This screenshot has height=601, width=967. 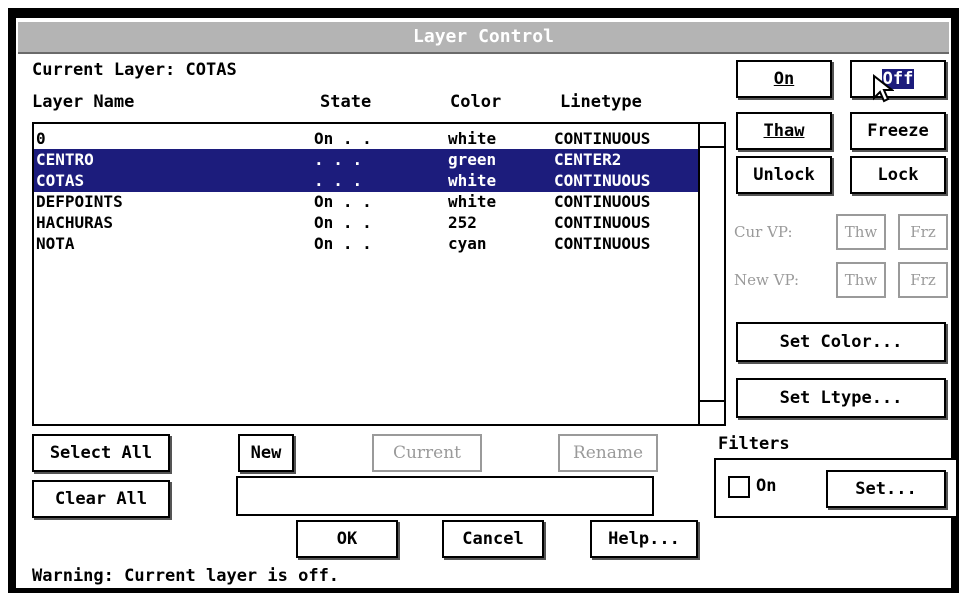 I want to click on thaw-button: Thaw, so click(x=784, y=131).